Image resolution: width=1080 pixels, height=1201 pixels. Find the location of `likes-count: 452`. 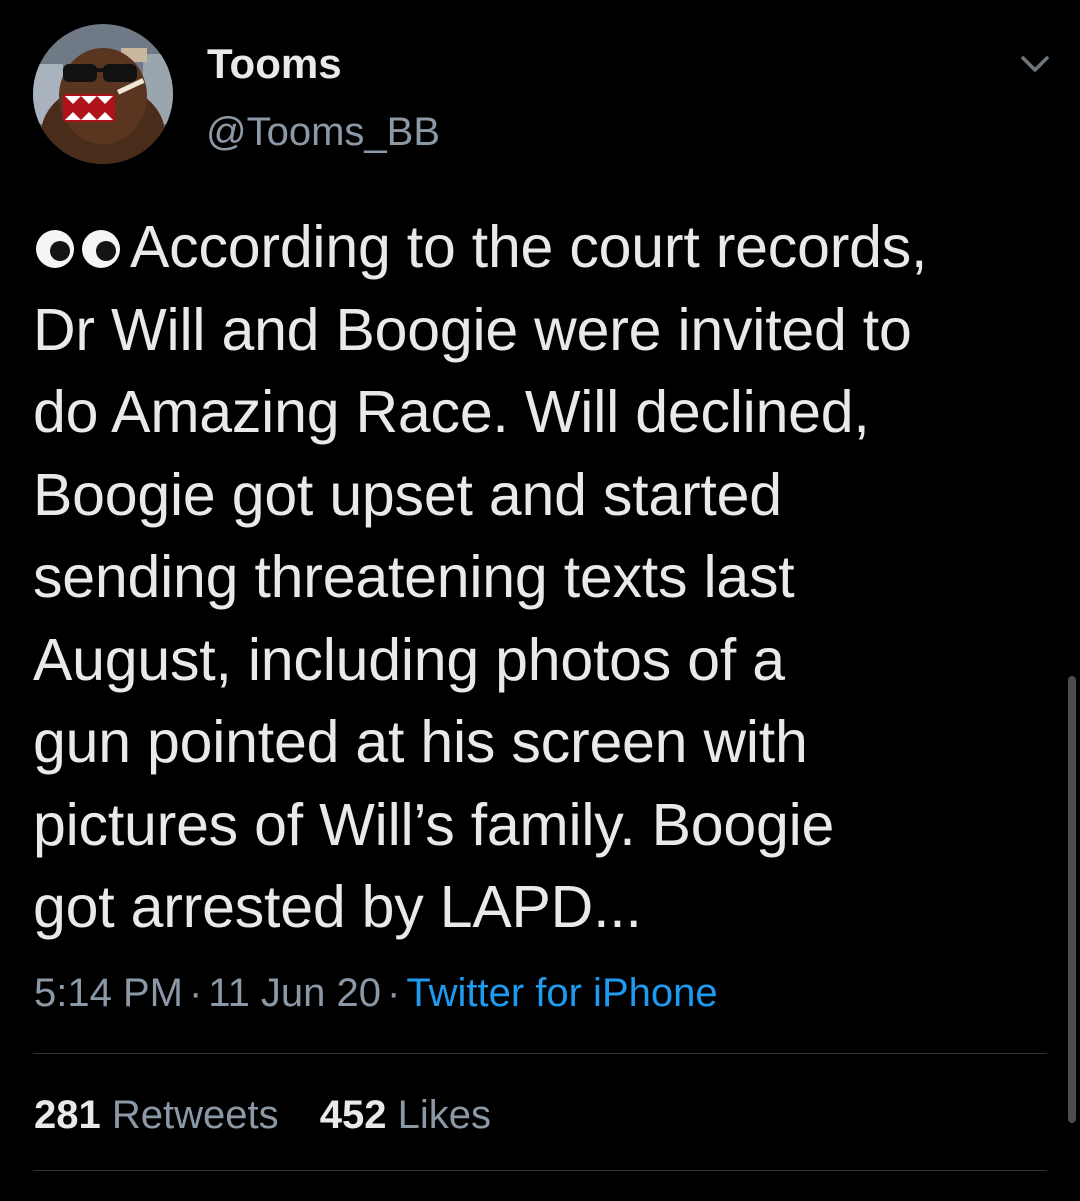

likes-count: 452 is located at coordinates (353, 1115).